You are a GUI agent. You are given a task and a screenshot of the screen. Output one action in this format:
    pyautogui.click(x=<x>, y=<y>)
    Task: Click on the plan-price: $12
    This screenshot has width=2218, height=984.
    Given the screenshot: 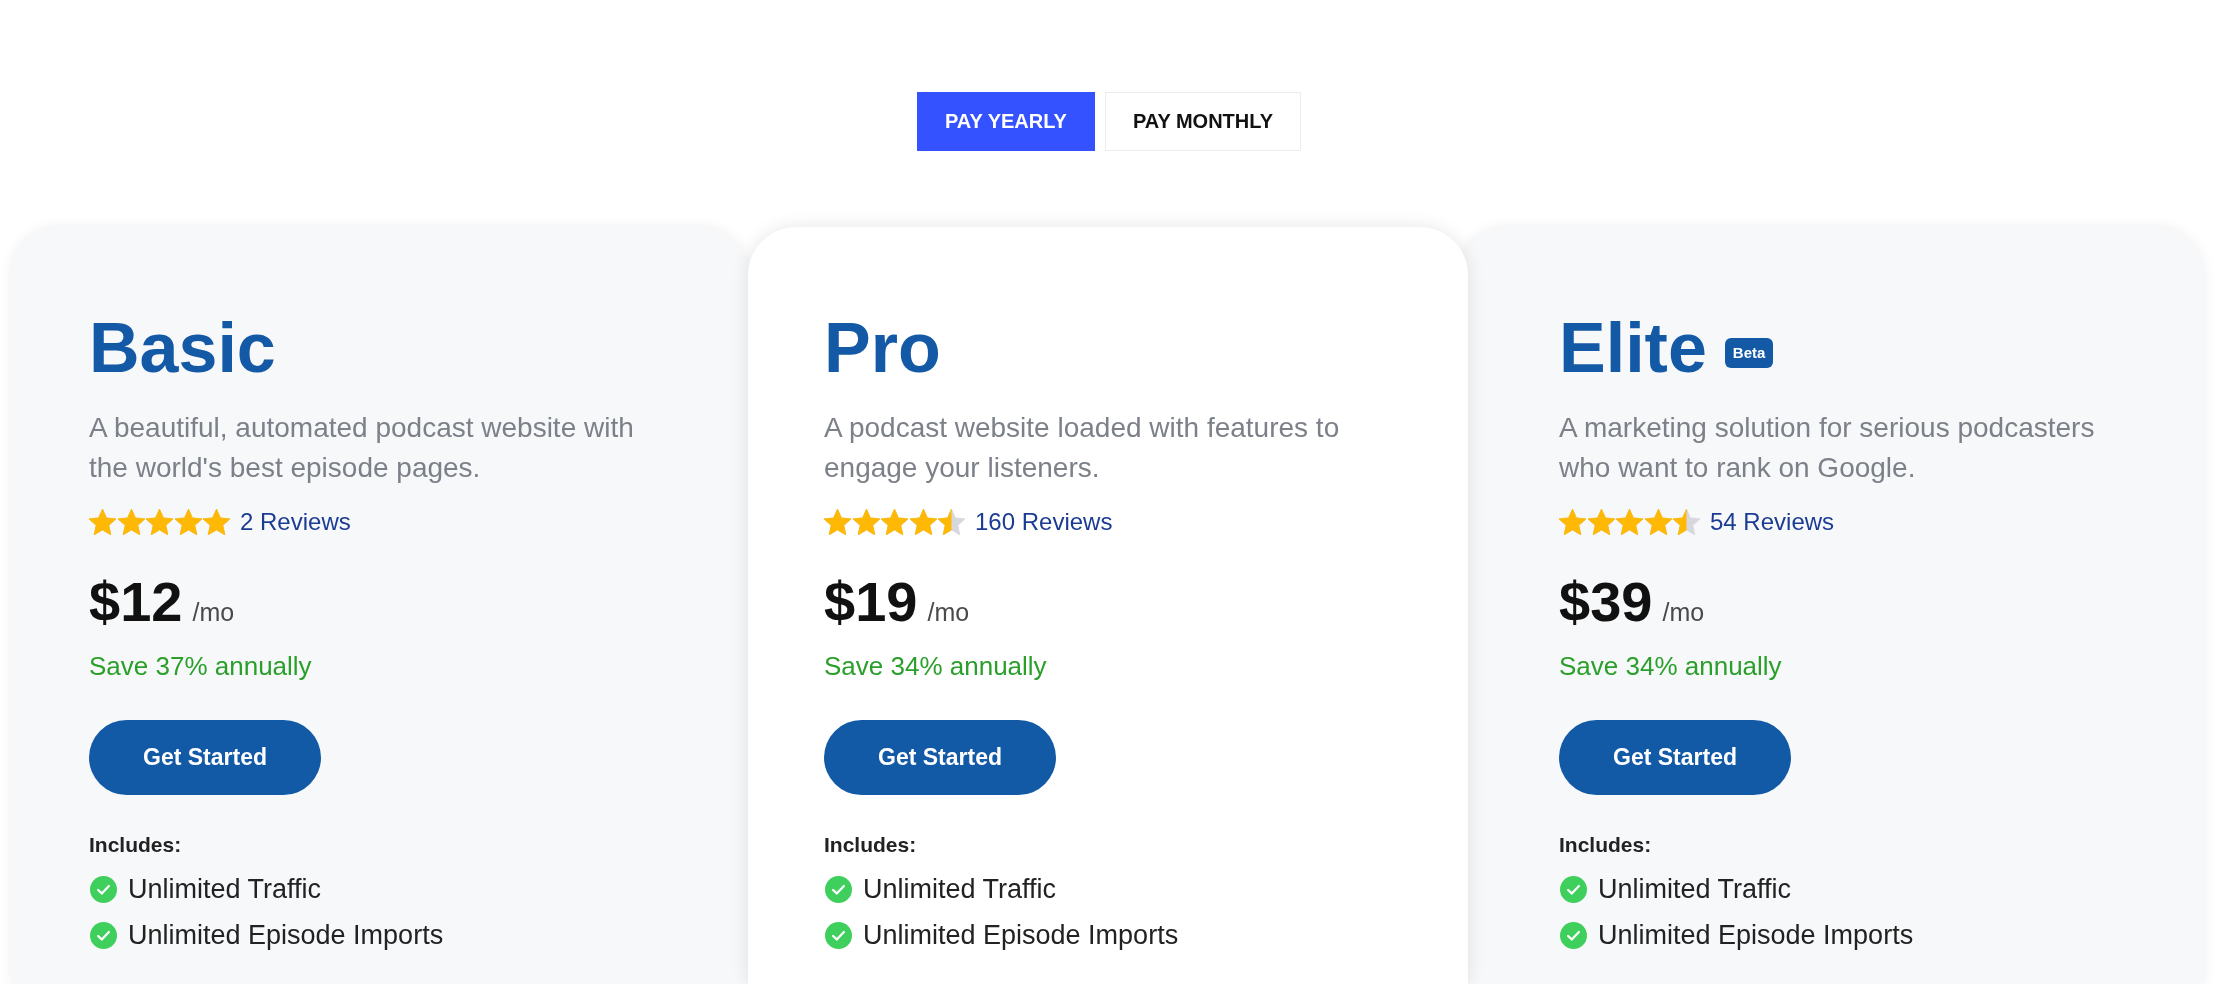 What is the action you would take?
    pyautogui.click(x=136, y=602)
    